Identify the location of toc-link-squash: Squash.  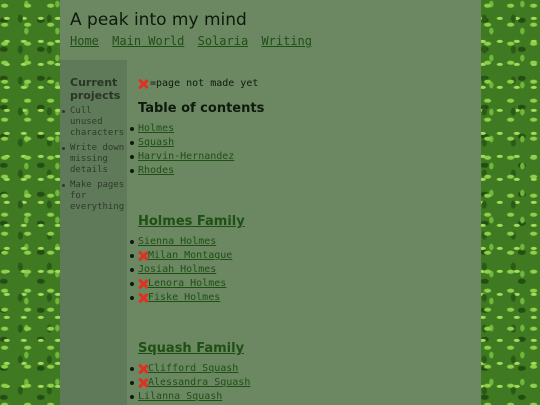
(156, 143).